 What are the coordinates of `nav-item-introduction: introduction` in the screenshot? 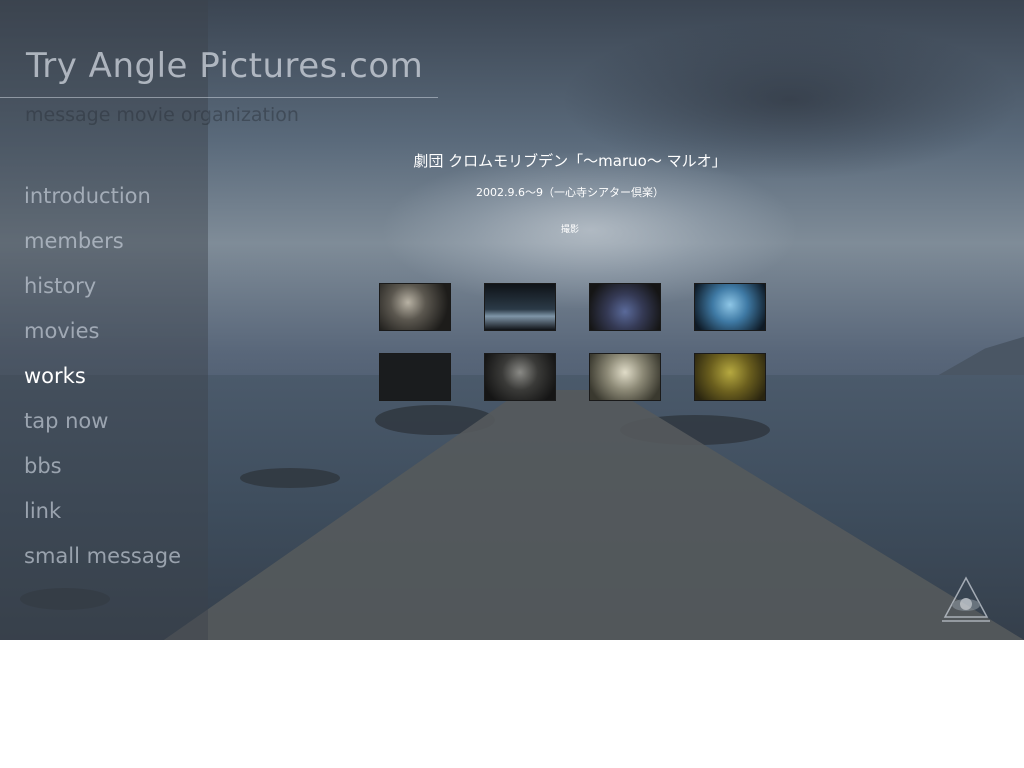 It's located at (102, 203).